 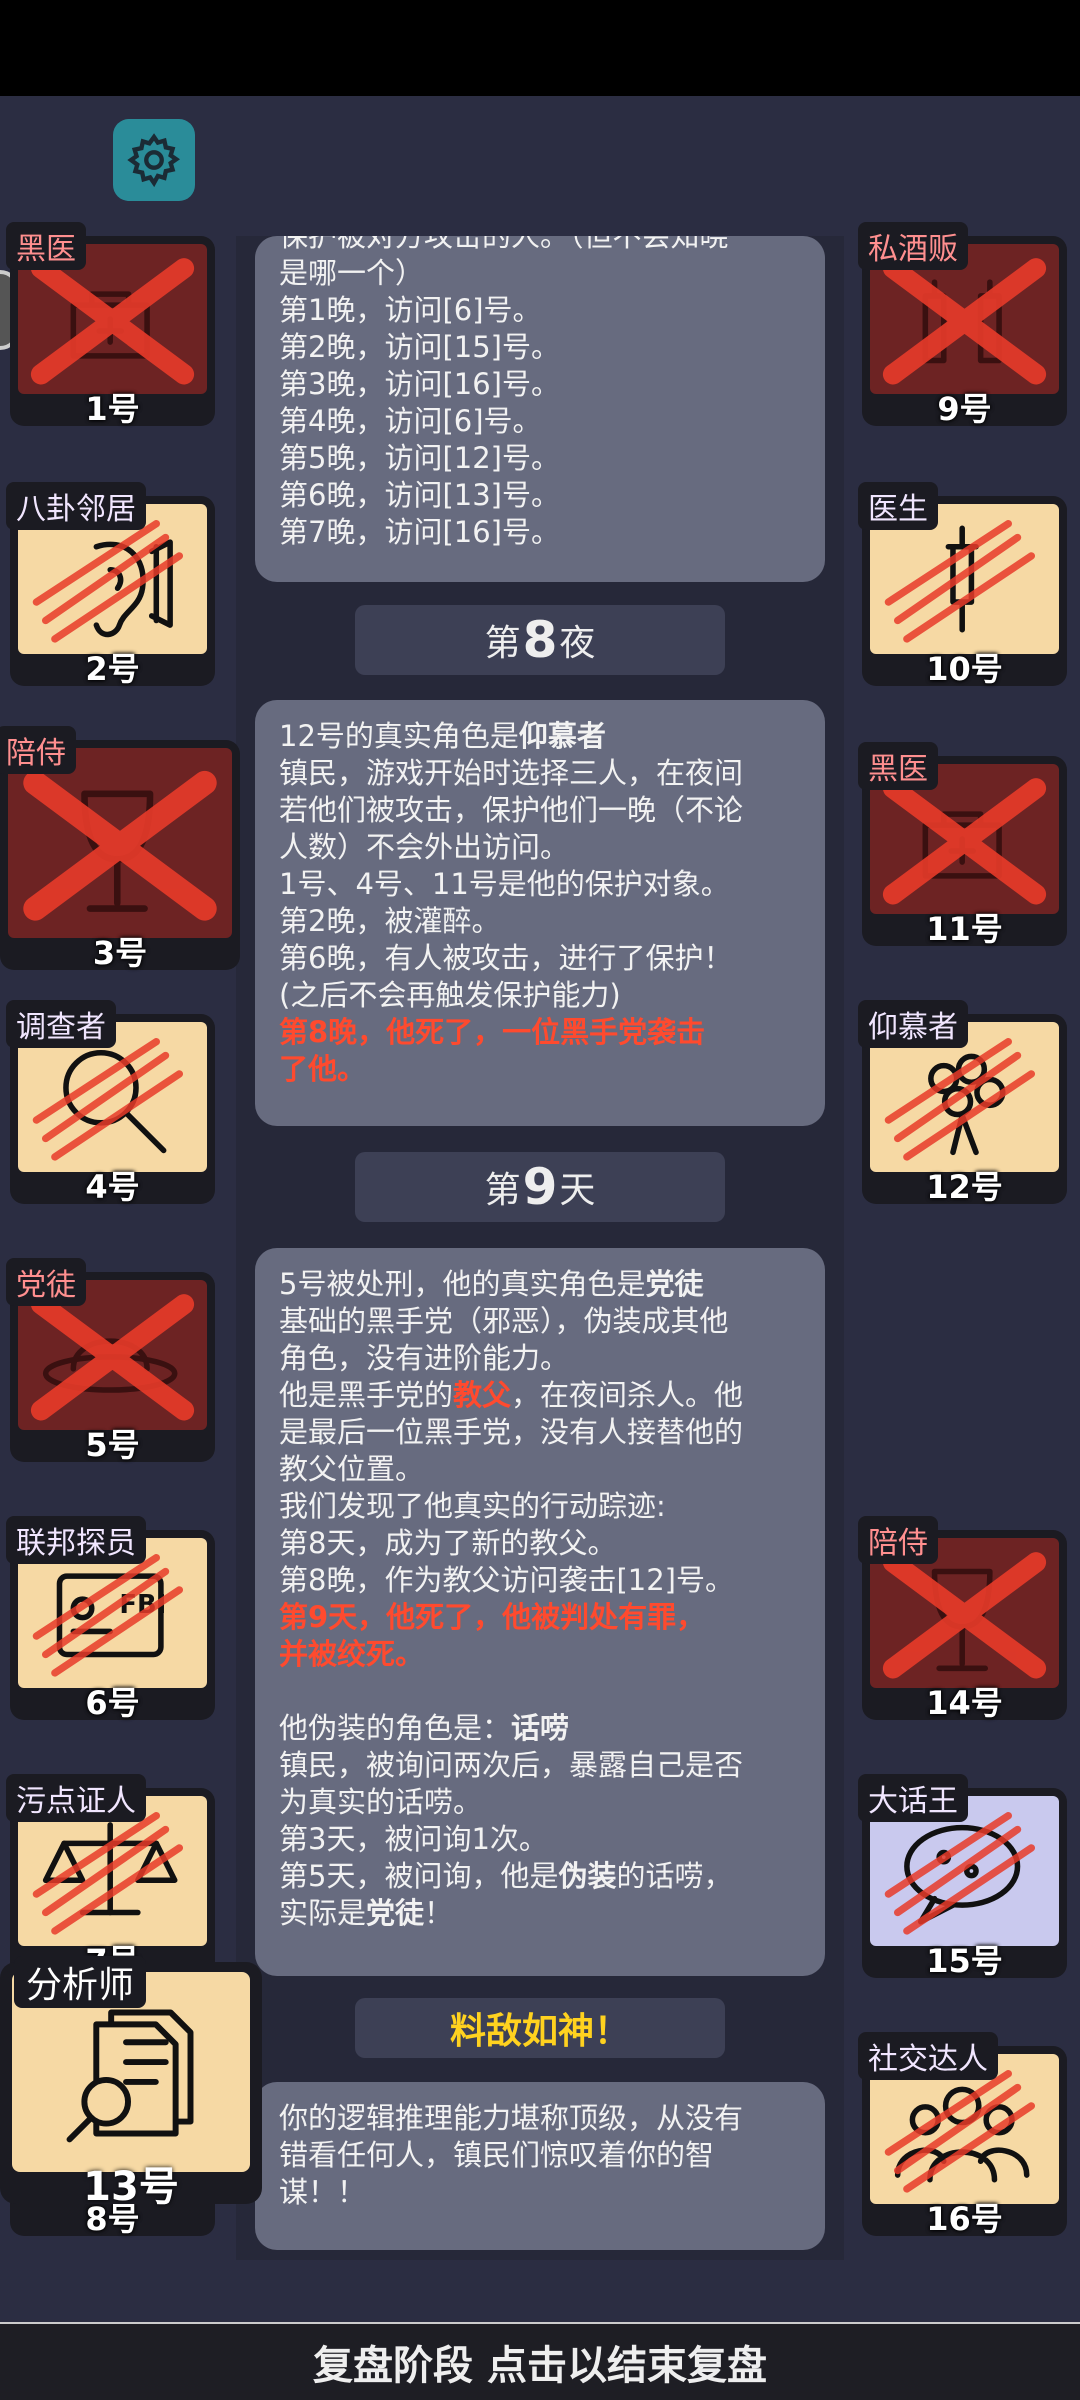 I want to click on card-player-number: 14号, so click(x=964, y=1703).